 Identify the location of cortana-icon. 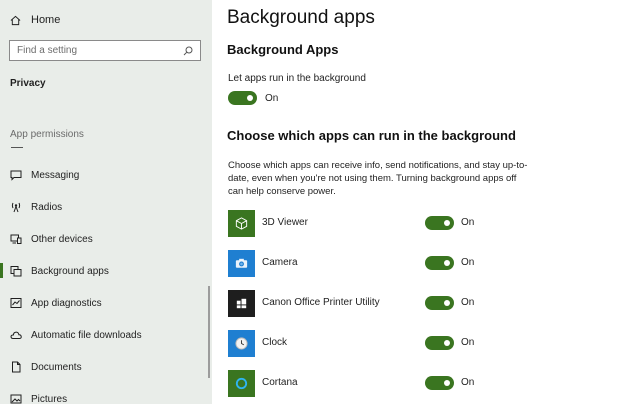
(241, 383).